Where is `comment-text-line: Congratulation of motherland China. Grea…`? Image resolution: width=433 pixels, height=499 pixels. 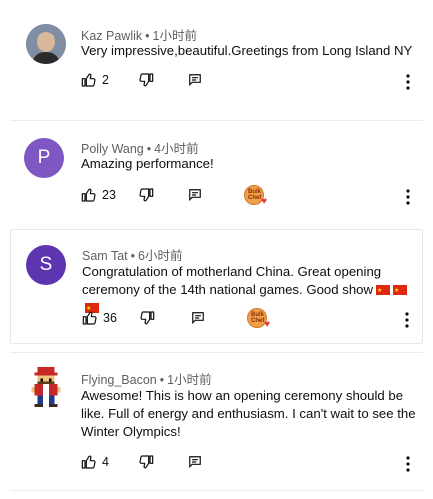
comment-text-line: Congratulation of motherland China. Grea… is located at coordinates (232, 271).